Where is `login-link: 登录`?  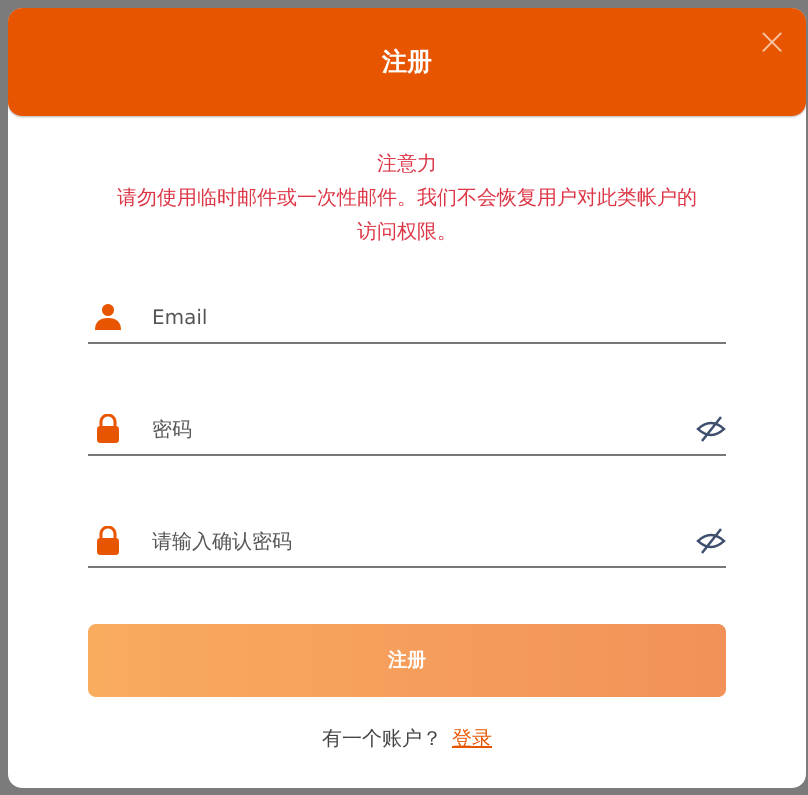 login-link: 登录 is located at coordinates (472, 738).